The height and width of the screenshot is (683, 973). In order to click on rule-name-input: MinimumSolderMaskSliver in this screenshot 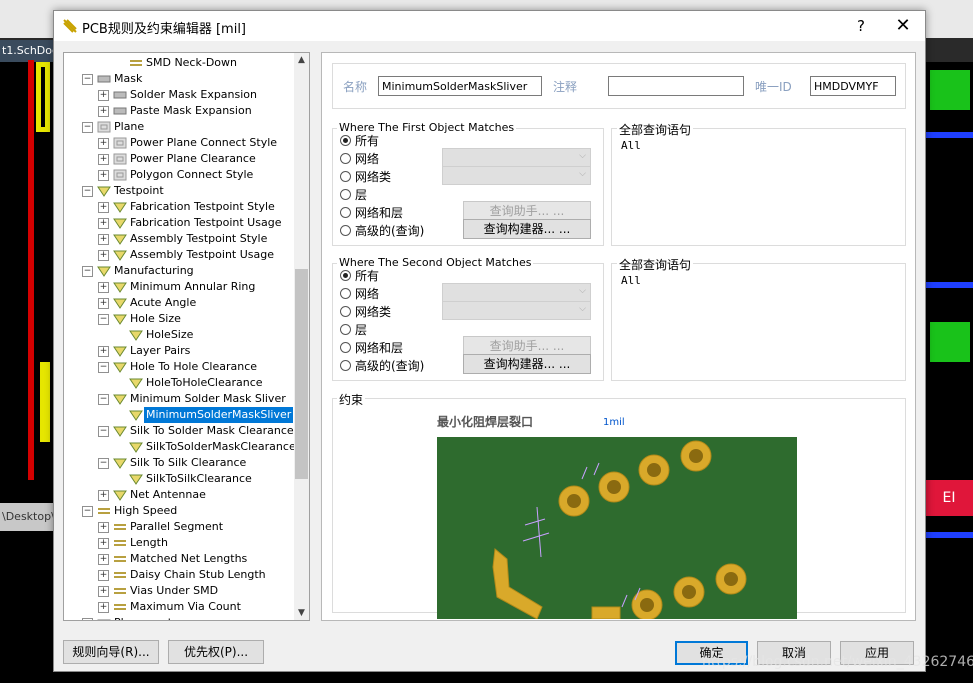, I will do `click(460, 86)`.